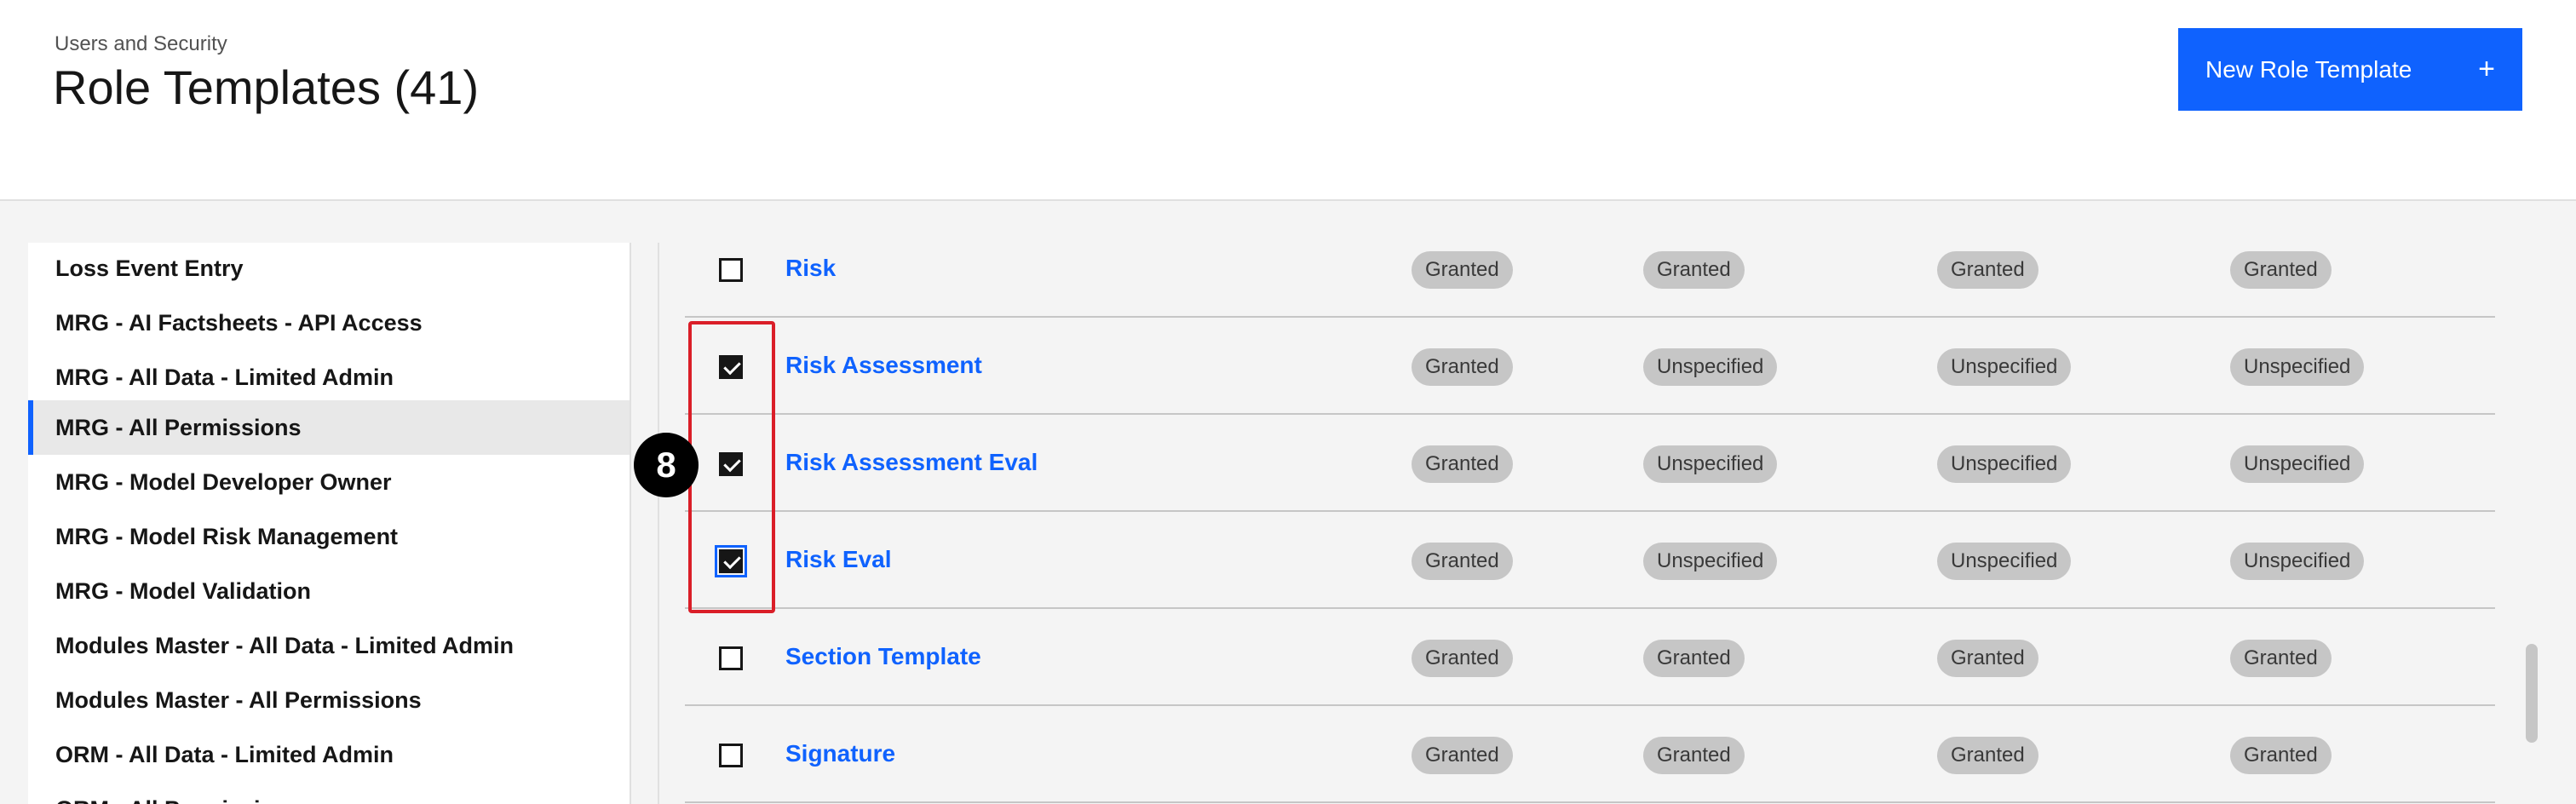  Describe the element at coordinates (839, 559) in the screenshot. I see `row-link: Risk Eval` at that location.